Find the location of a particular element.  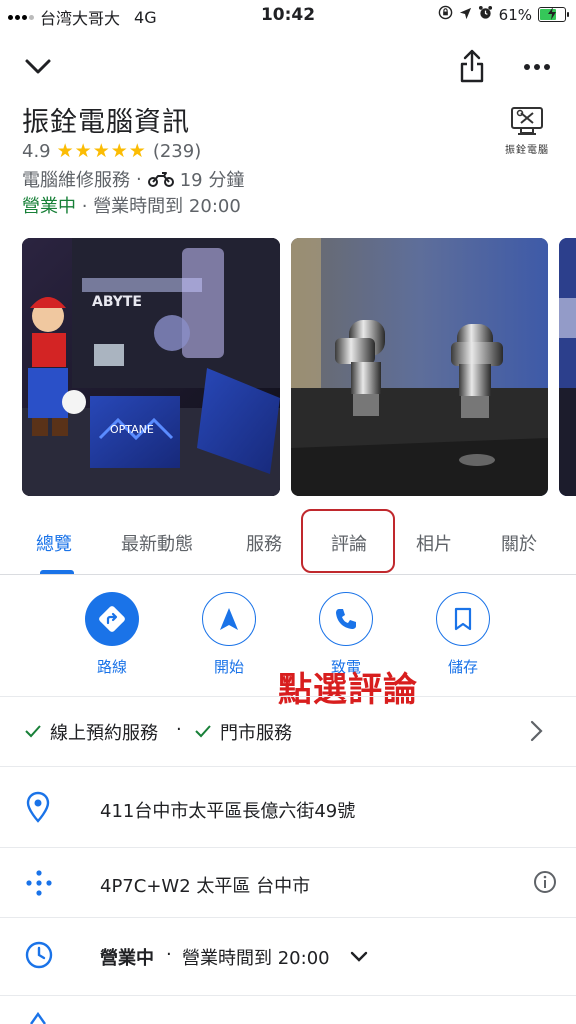

battery-percent: 61% is located at coordinates (515, 14).